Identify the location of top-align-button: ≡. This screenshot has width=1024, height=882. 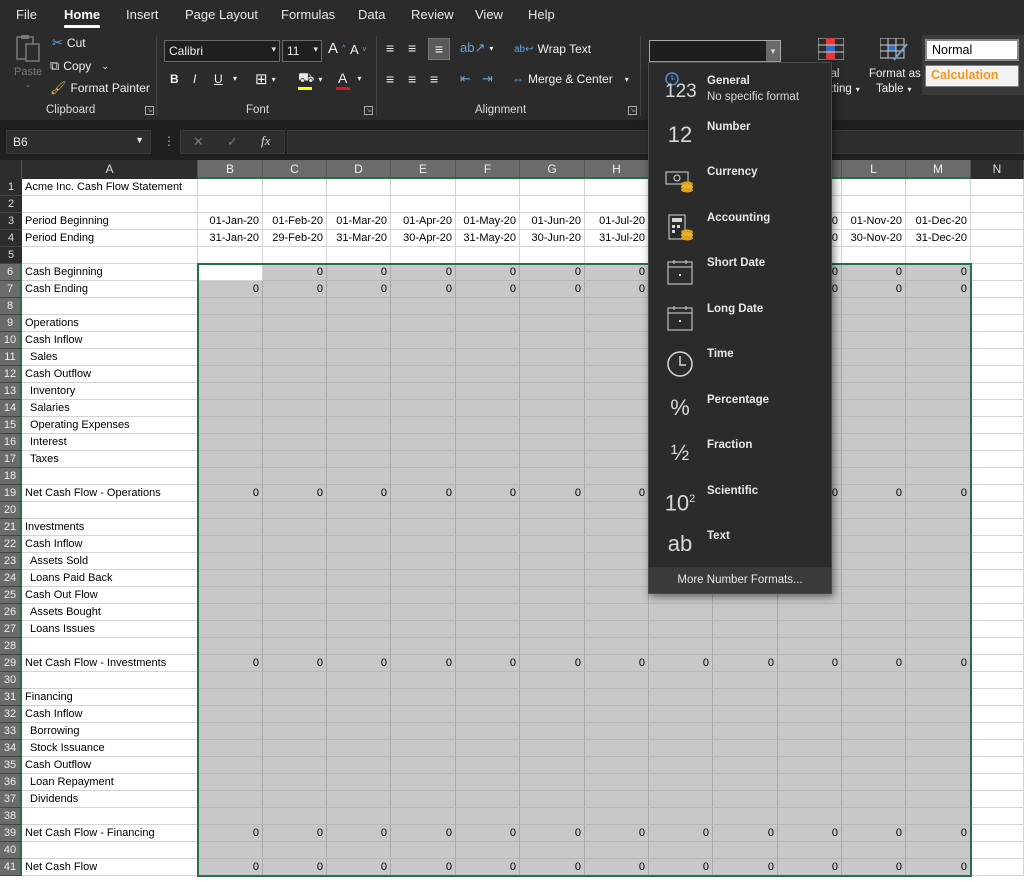
(390, 48).